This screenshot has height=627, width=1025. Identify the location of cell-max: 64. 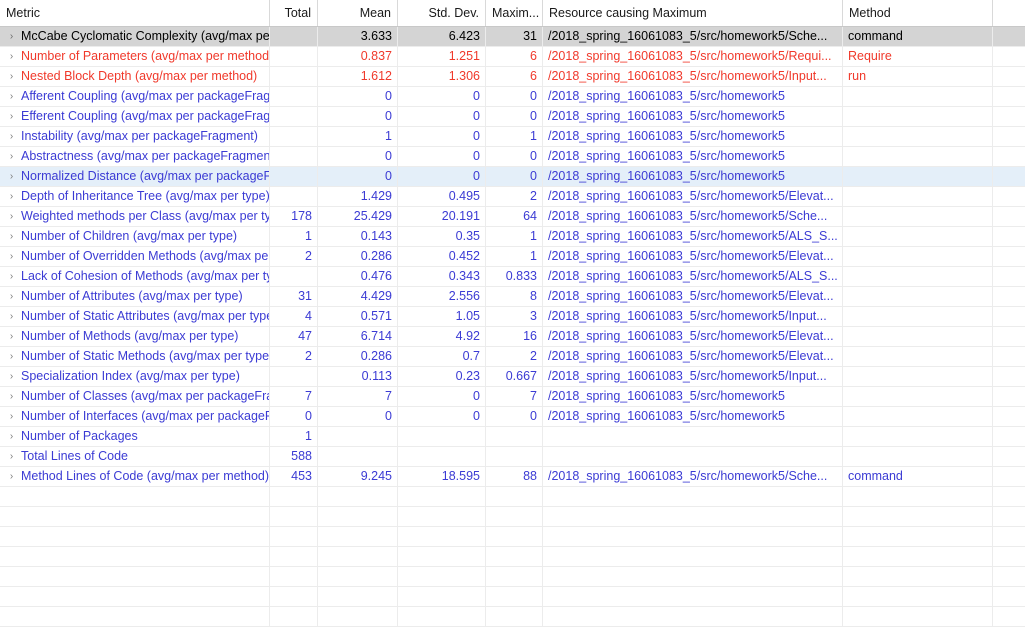
(514, 216).